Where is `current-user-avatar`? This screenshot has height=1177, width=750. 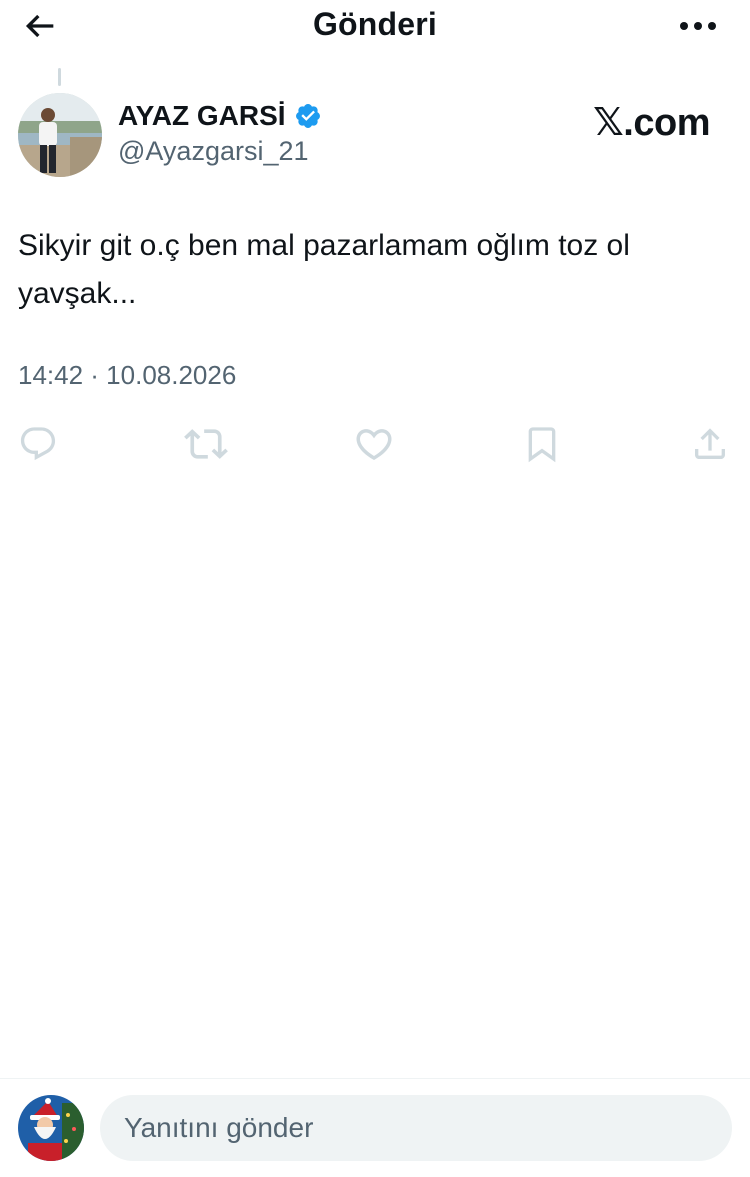
current-user-avatar is located at coordinates (51, 1128).